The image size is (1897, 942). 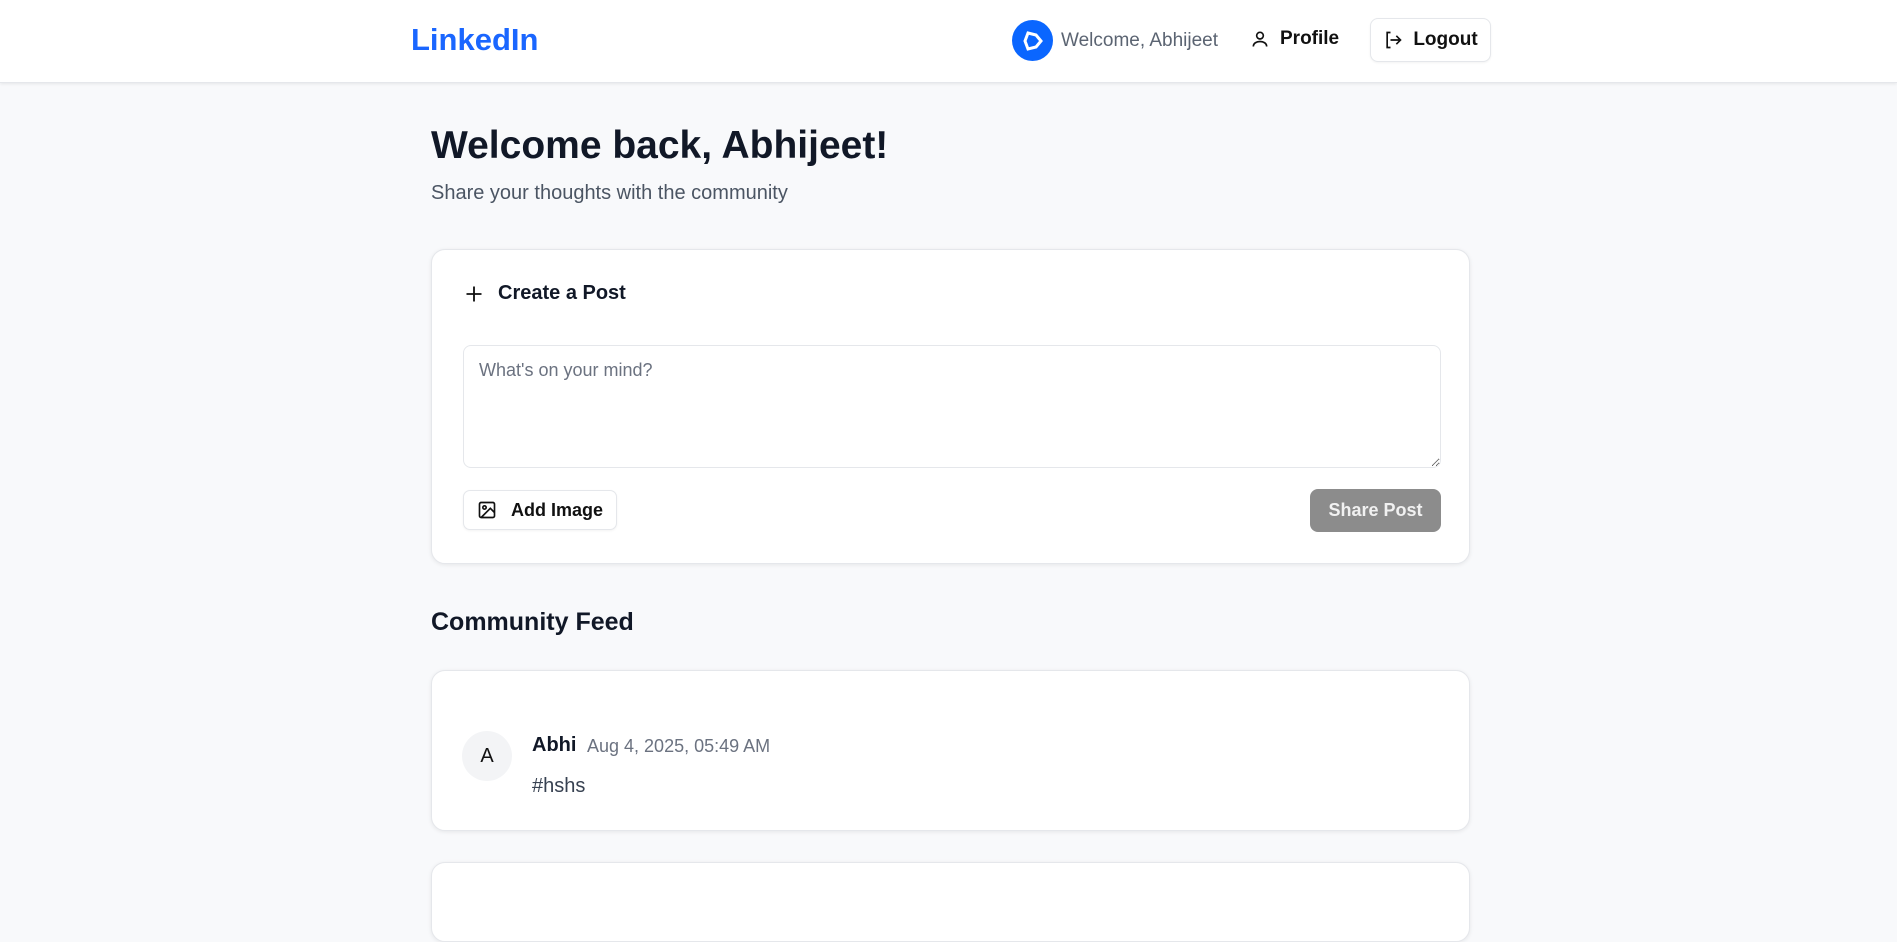 What do you see at coordinates (1310, 38) in the screenshot?
I see `profile-label: Profile` at bounding box center [1310, 38].